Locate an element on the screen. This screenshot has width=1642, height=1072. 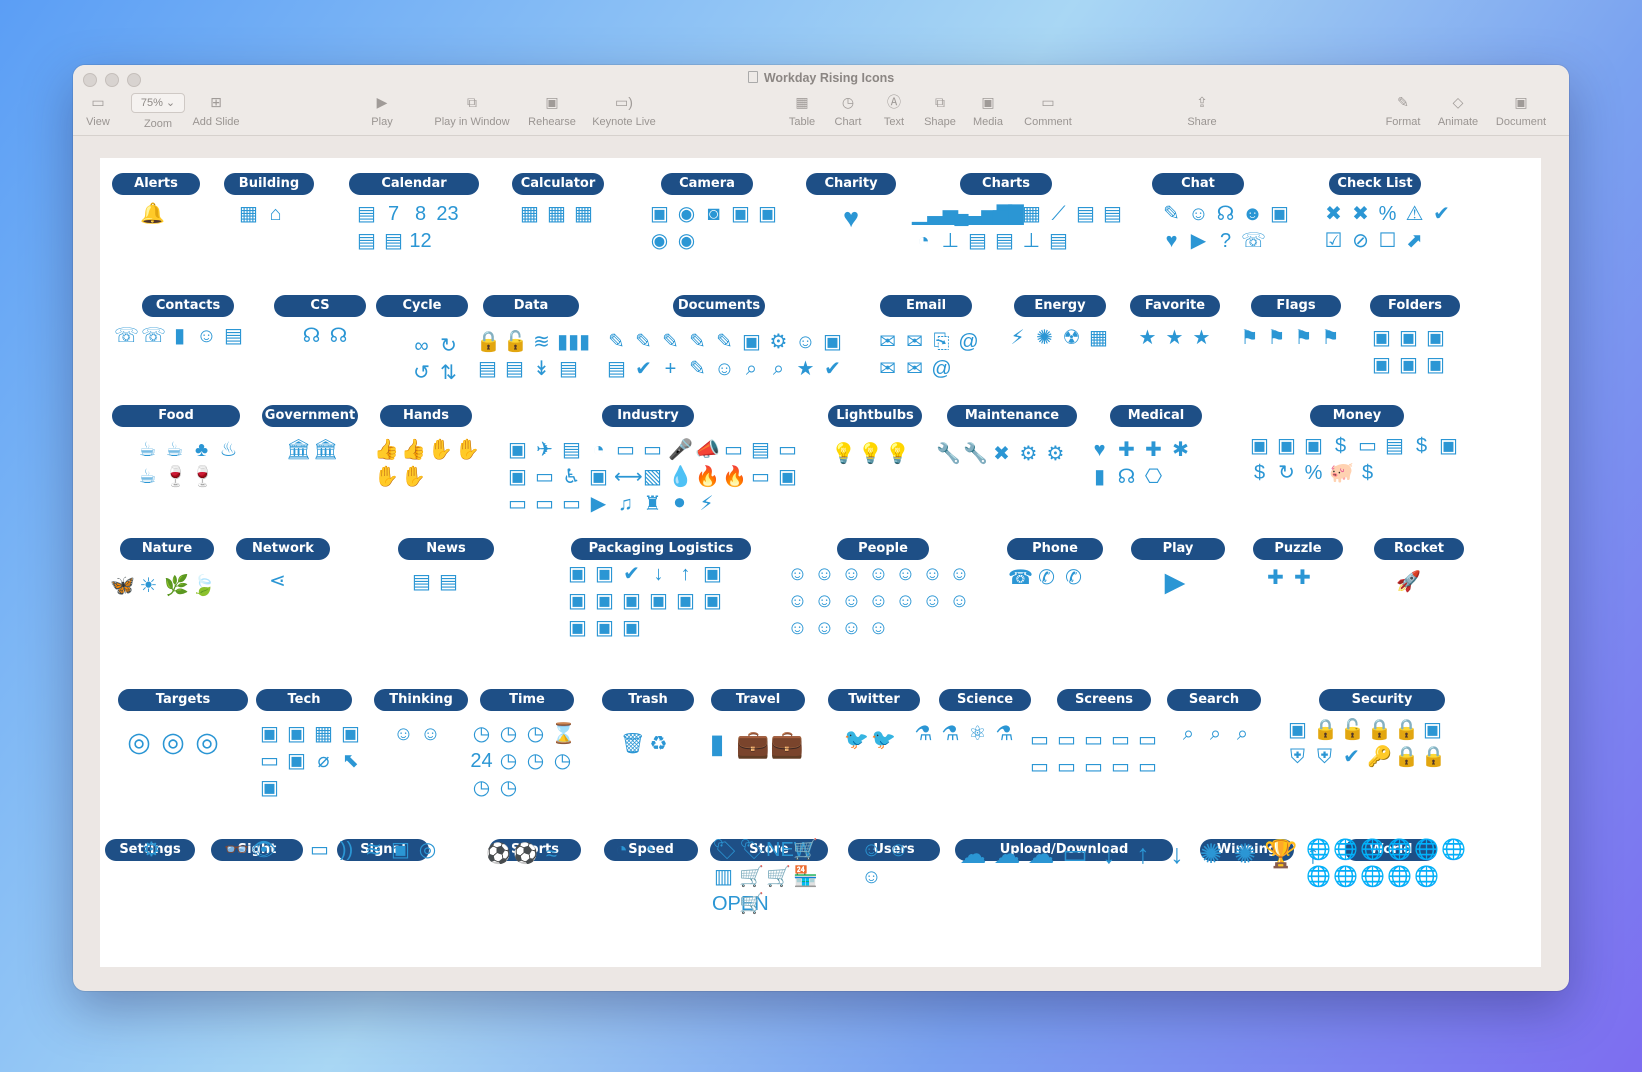
signal-icon: ◎ is located at coordinates (427, 850).